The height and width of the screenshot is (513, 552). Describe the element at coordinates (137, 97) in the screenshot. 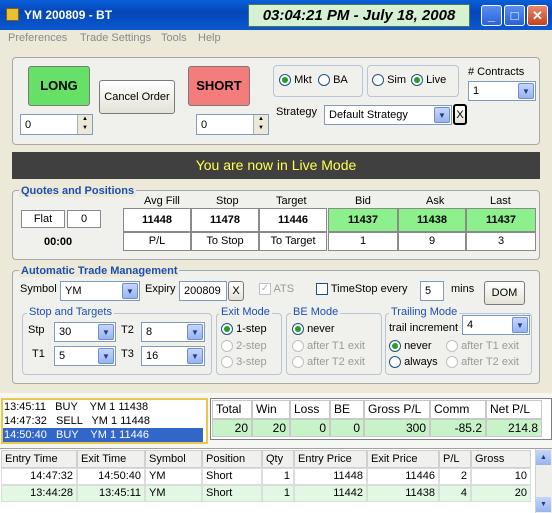

I see `cancel-order-button: Cancel Order` at that location.